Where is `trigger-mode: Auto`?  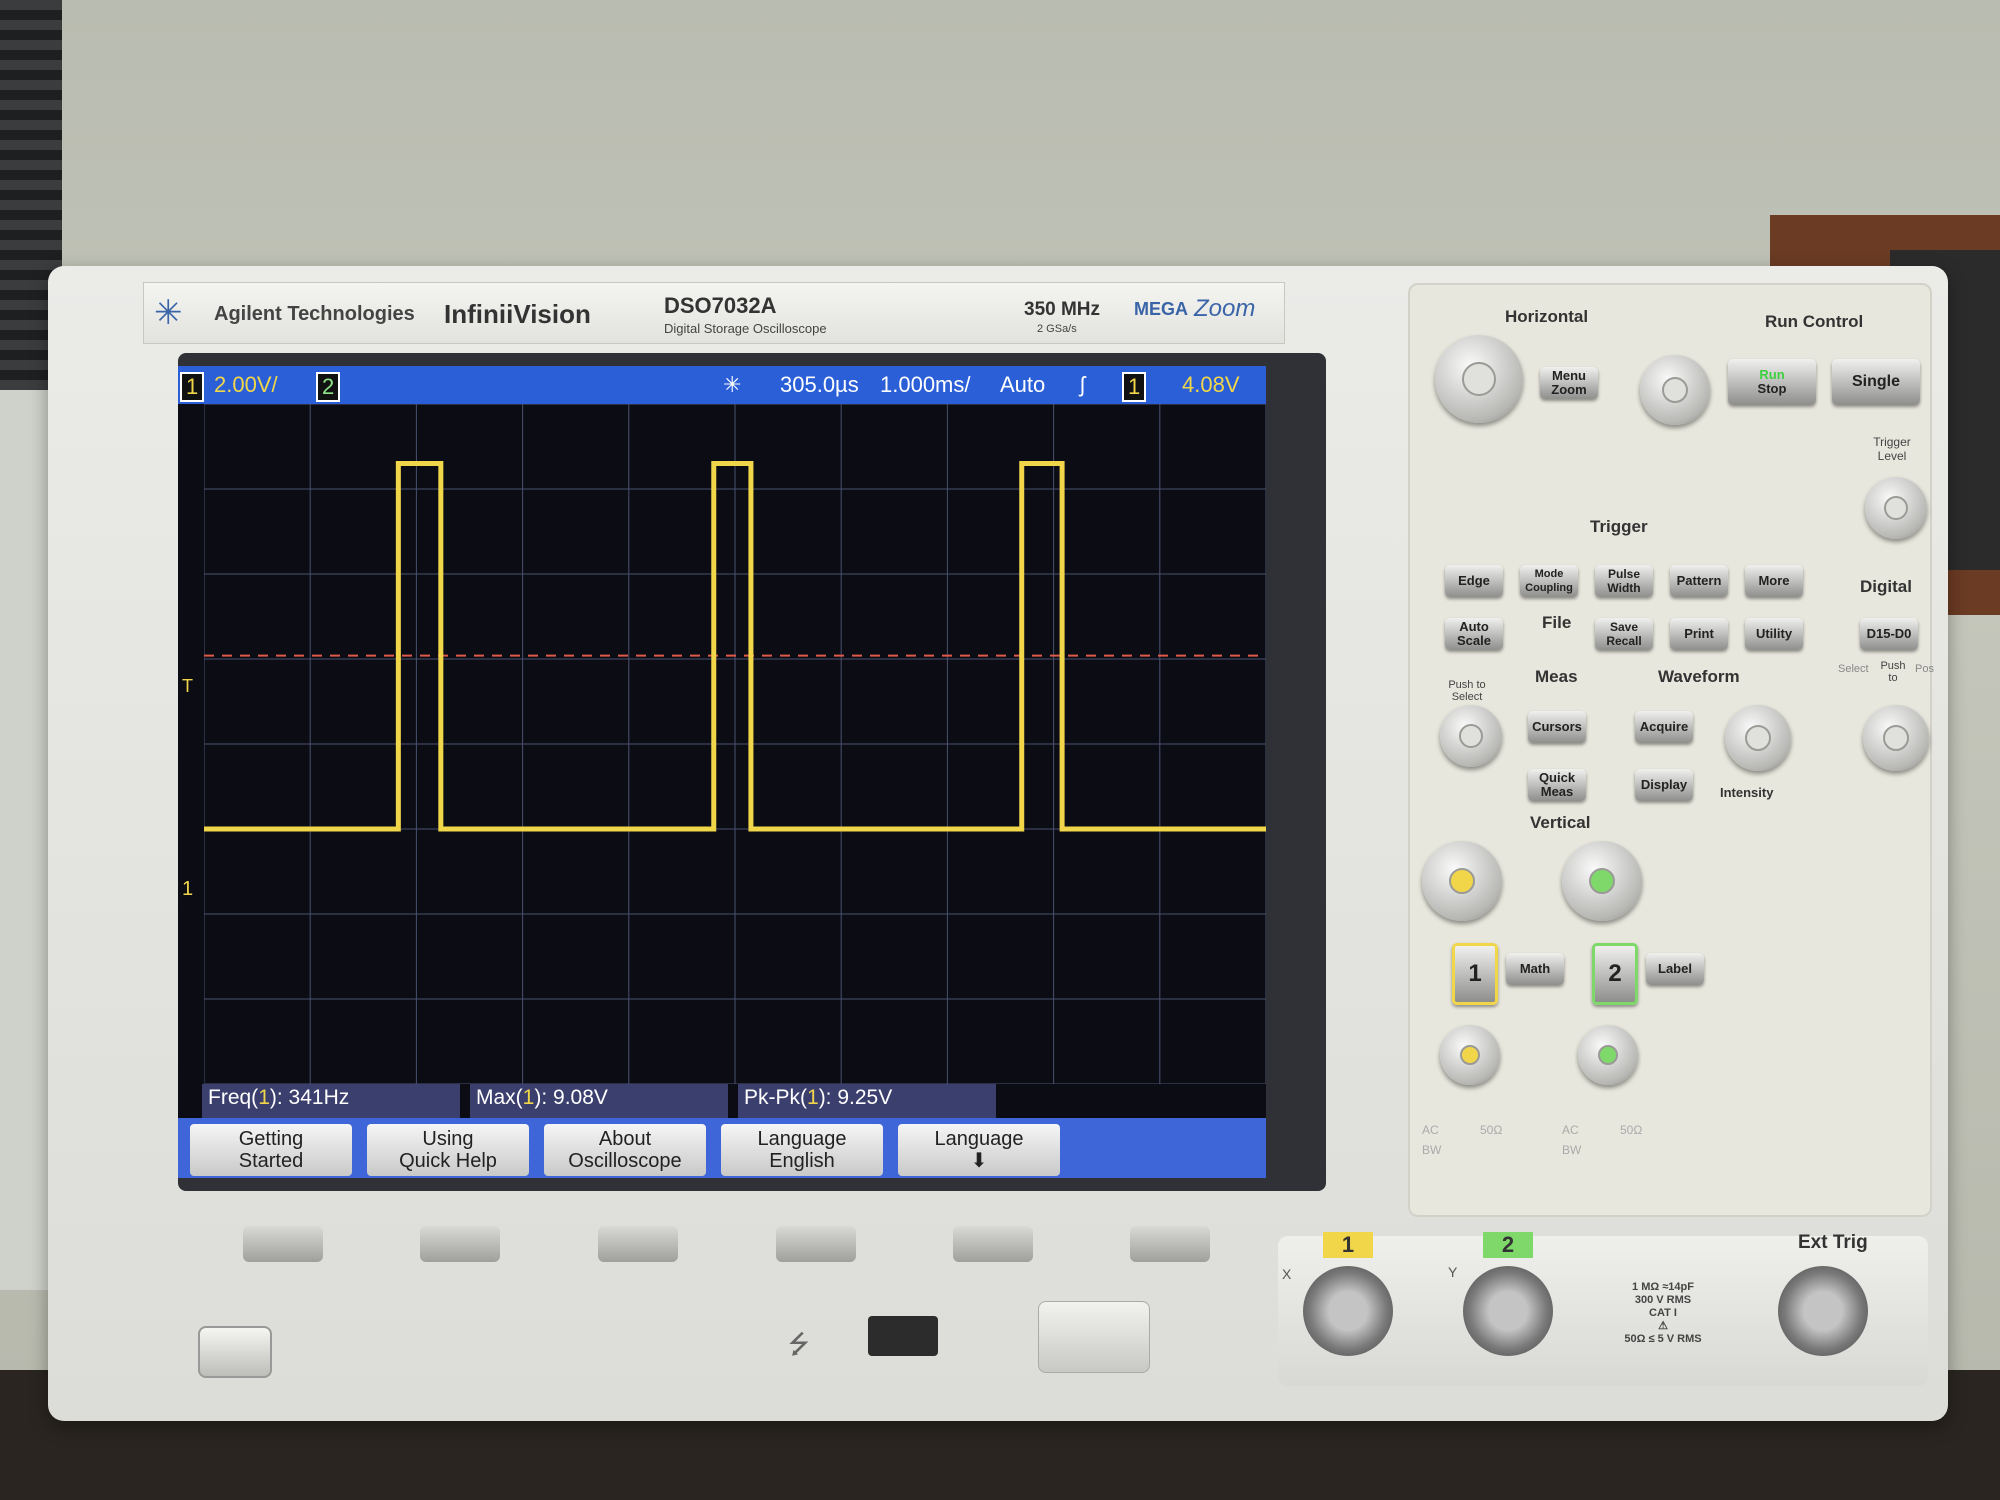 trigger-mode: Auto is located at coordinates (1023, 384).